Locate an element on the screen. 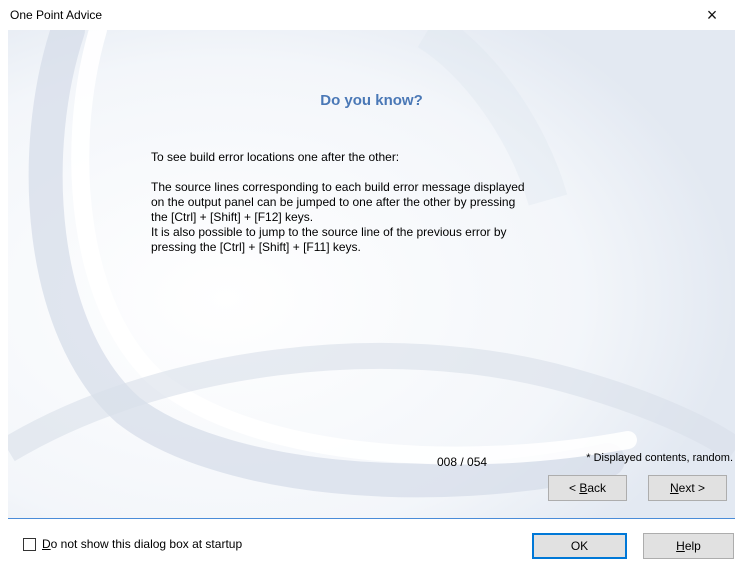 Image resolution: width=735 pixels, height=566 pixels. advice-counter: 008 / 054 is located at coordinates (462, 462).